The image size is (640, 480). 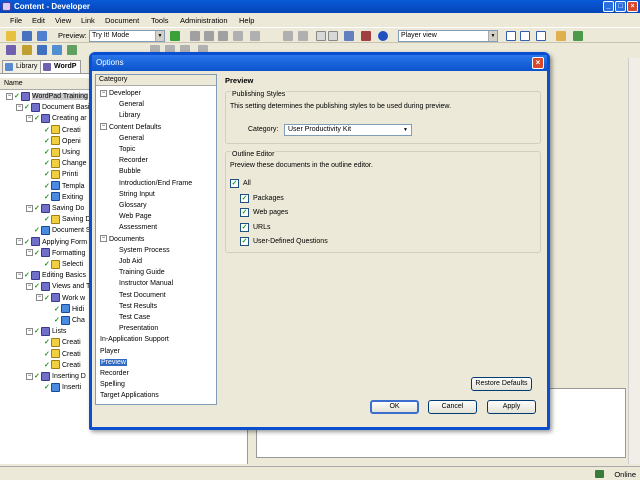 What do you see at coordinates (58, 286) in the screenshot?
I see `outline-tree-item: − ✓ Views and T` at bounding box center [58, 286].